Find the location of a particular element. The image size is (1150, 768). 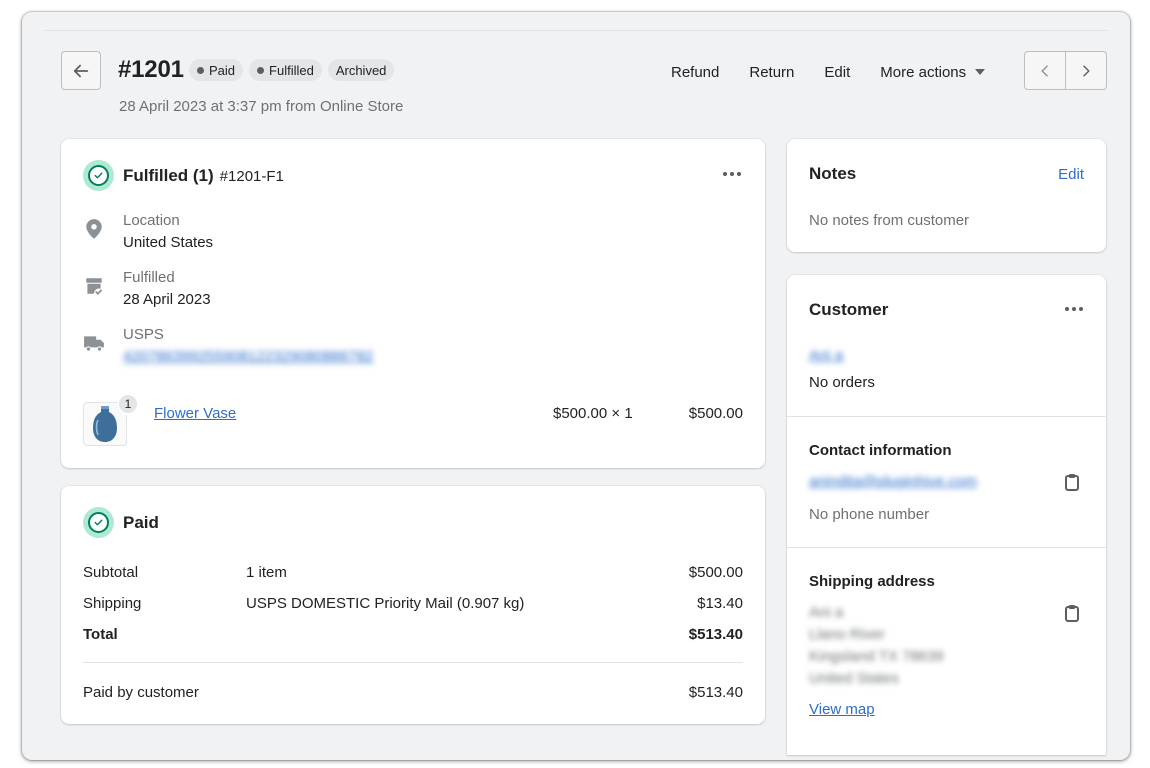

shipping-value: $13.40 is located at coordinates (720, 603).